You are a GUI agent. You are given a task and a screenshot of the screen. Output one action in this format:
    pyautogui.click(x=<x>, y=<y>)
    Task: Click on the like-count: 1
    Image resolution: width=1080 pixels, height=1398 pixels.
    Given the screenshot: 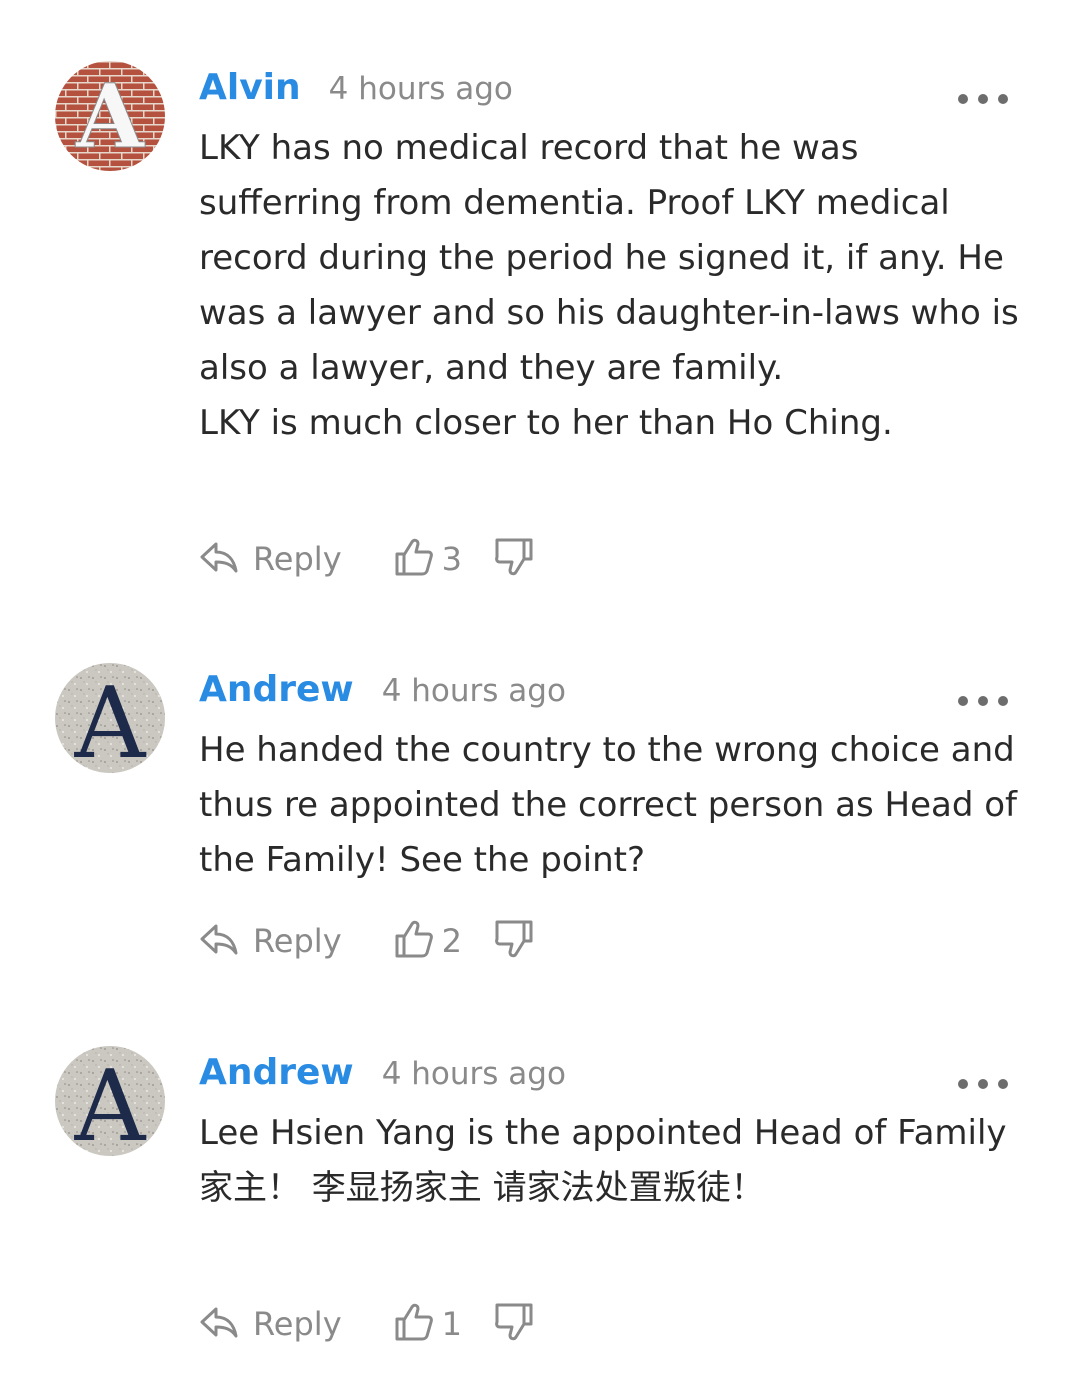 What is the action you would take?
    pyautogui.click(x=451, y=1324)
    